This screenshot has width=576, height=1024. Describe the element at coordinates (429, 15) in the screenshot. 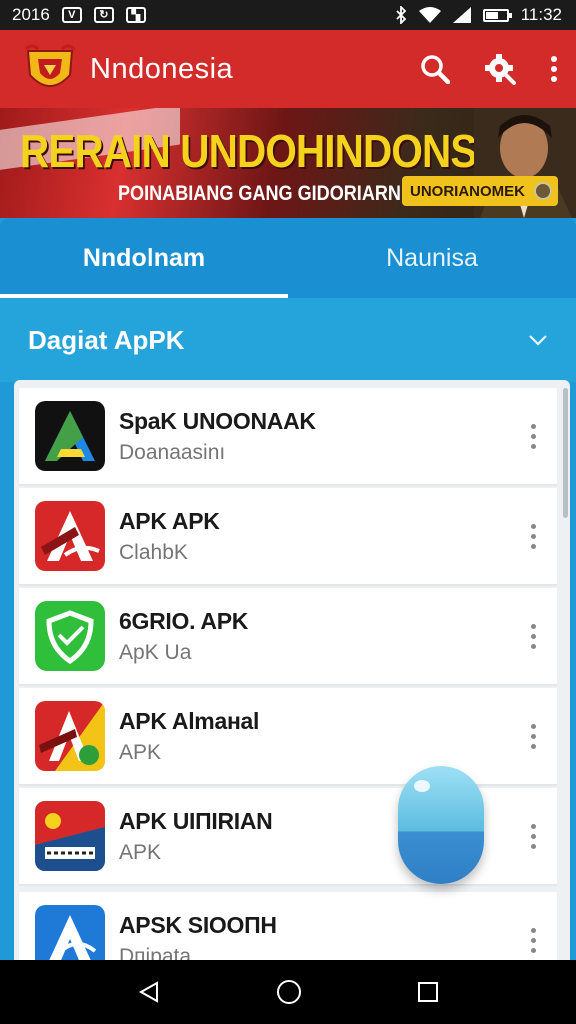

I see `wifi-icon` at that location.